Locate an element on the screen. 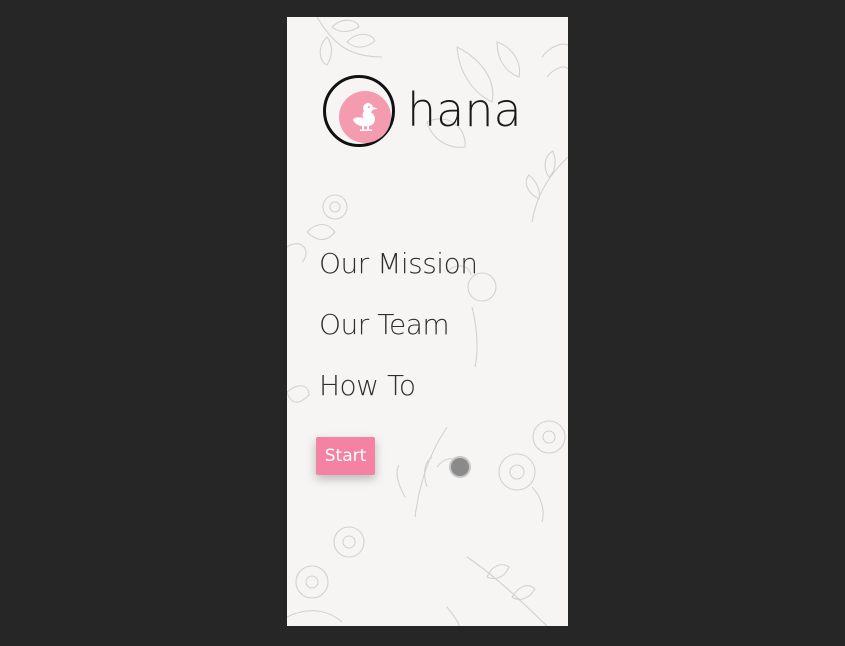 The image size is (845, 646). duck-icon is located at coordinates (365, 117).